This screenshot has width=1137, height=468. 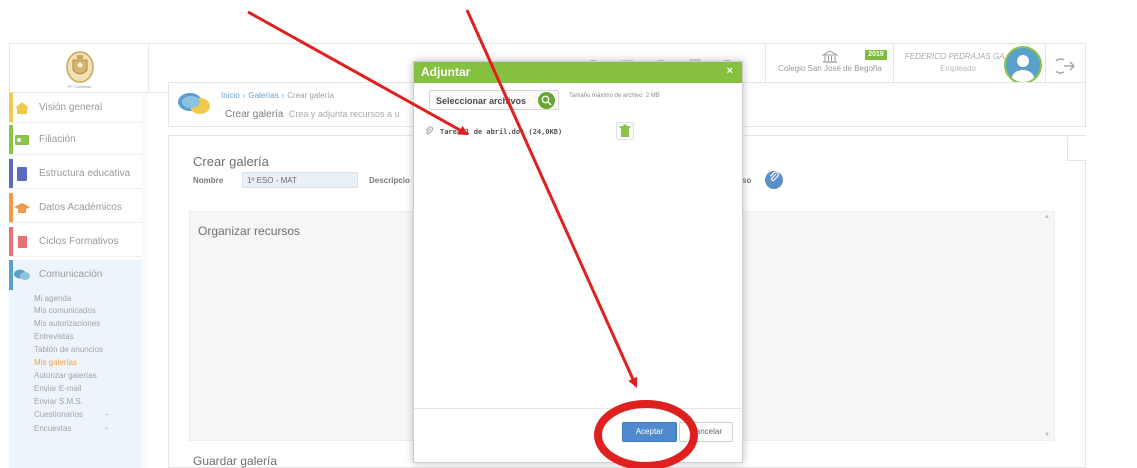 I want to click on sidebar-item-estructura-educativa: Estructura educativa, so click(x=75, y=174).